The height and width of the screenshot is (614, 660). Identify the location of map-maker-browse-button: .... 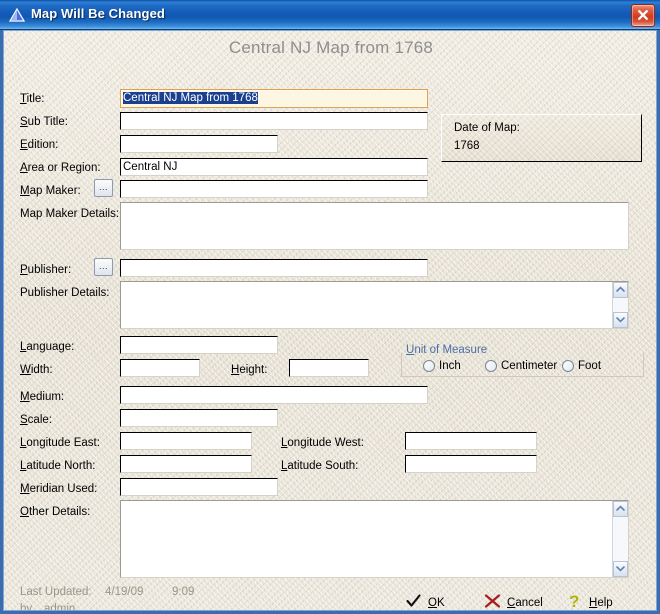
(103, 188).